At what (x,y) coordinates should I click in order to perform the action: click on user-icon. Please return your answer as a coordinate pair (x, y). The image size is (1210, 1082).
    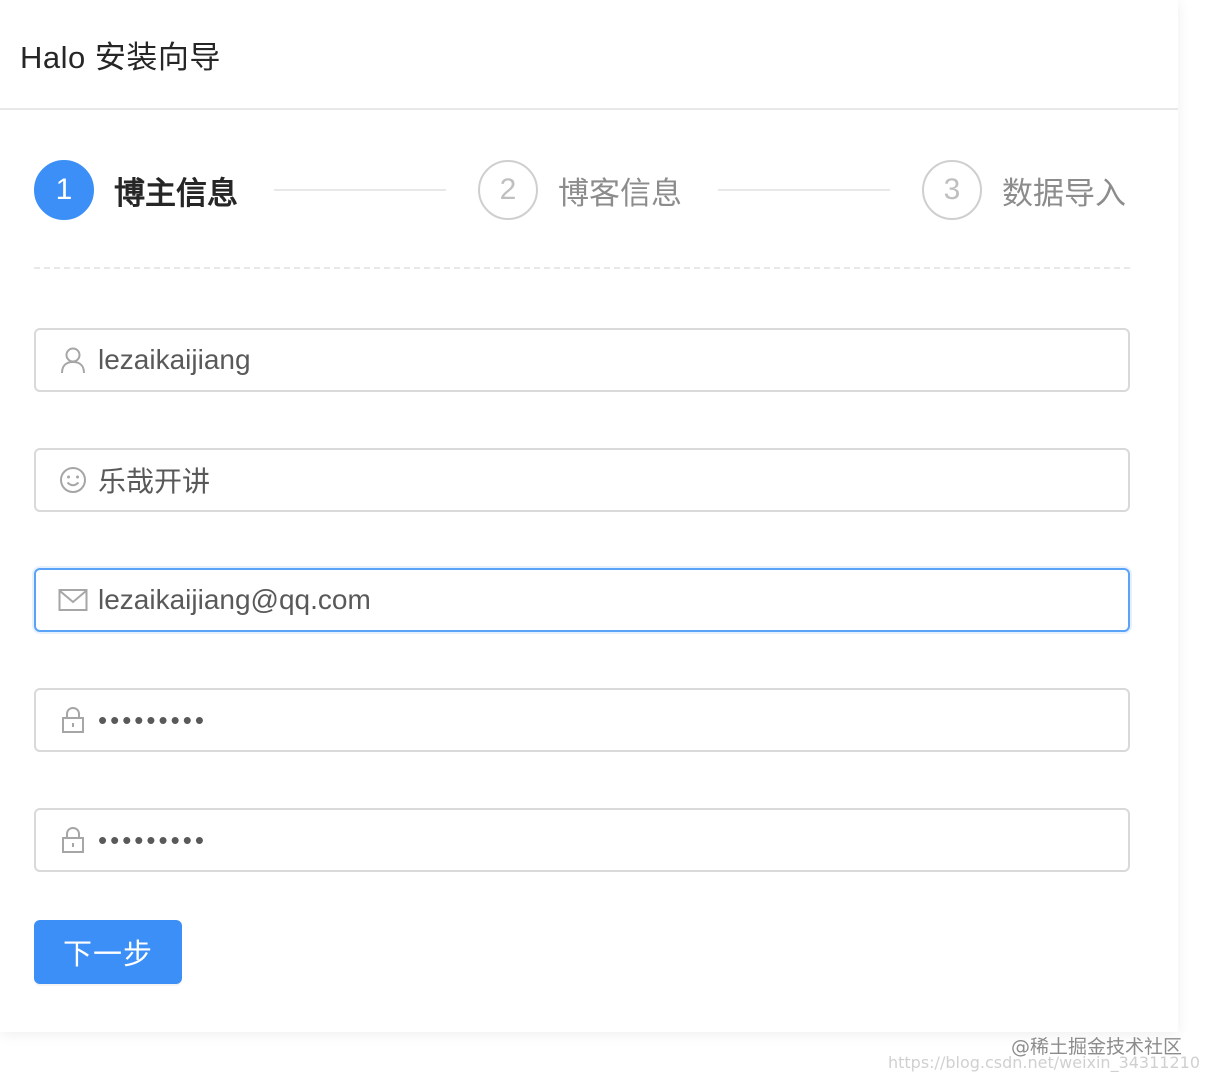
    Looking at the image, I should click on (73, 360).